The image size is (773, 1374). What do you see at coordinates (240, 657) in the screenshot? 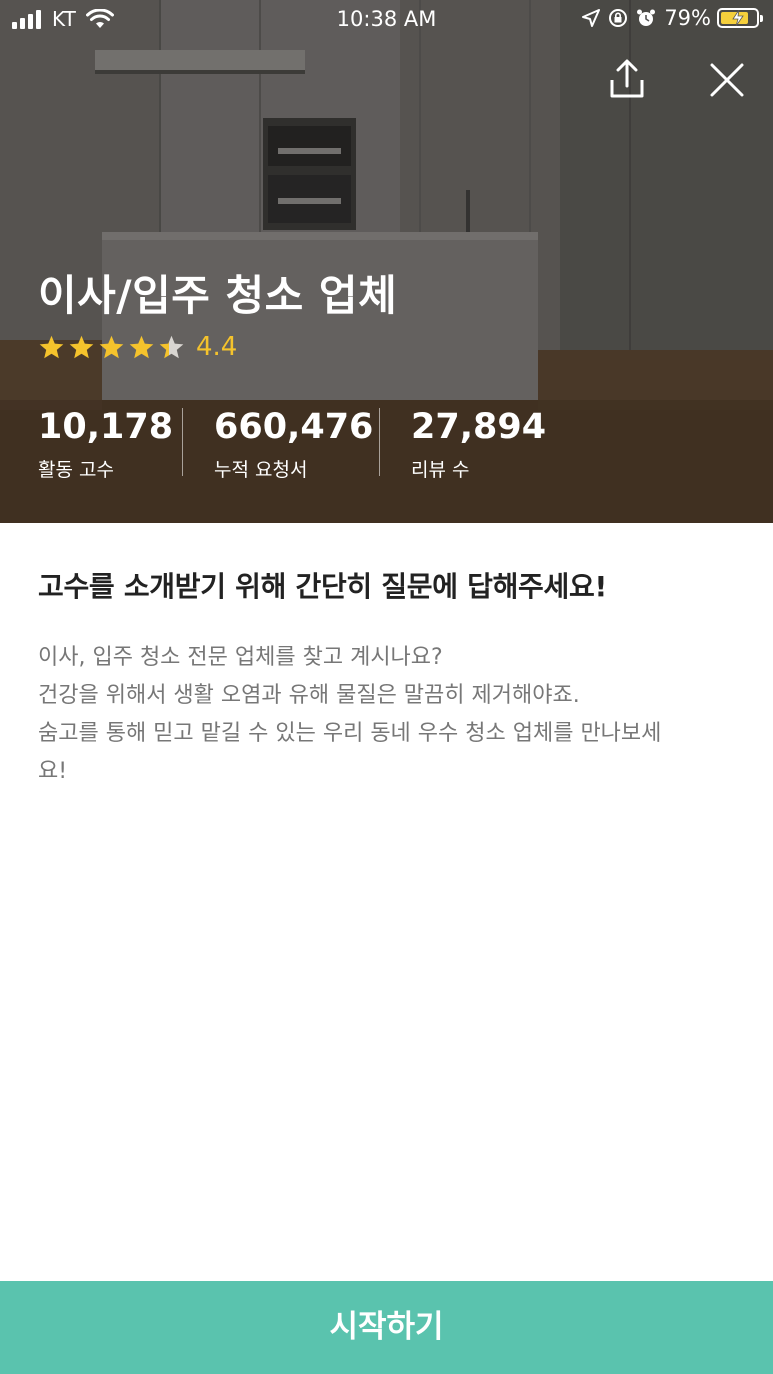
I see `description-line: 이사, 입주 청소 전문 업체를 찾고 계시나요?` at bounding box center [240, 657].